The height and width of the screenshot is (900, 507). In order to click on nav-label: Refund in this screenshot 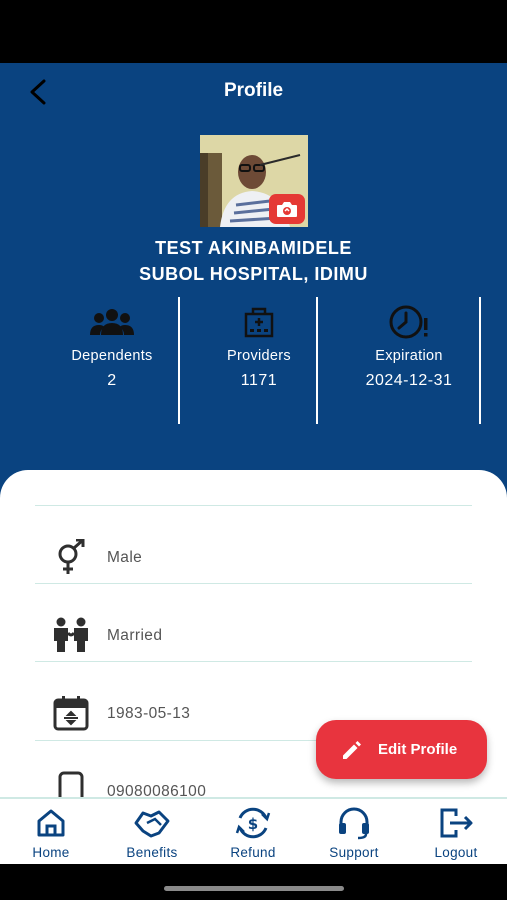, I will do `click(253, 852)`.